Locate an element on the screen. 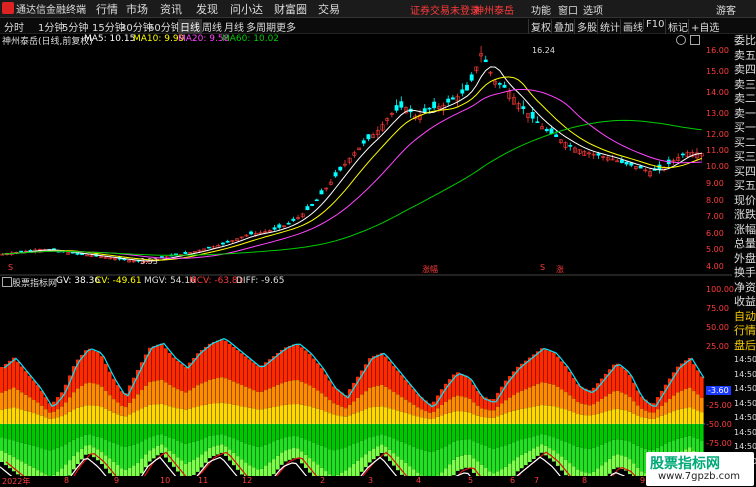 This screenshot has width=756, height=487. menu-news: 资讯 is located at coordinates (171, 9).